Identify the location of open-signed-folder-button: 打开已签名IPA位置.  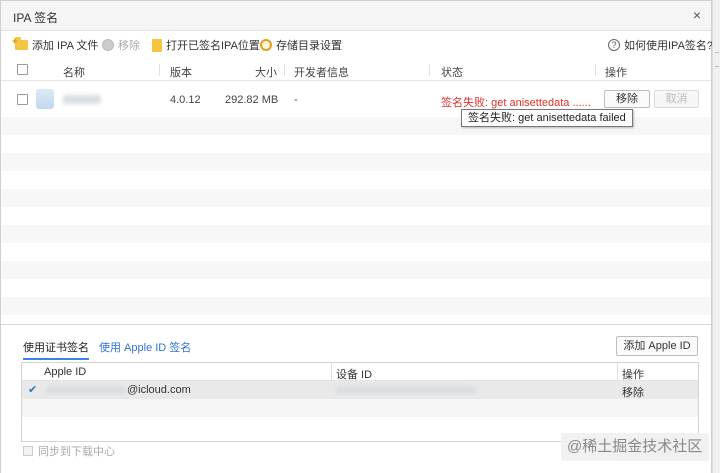
(206, 45).